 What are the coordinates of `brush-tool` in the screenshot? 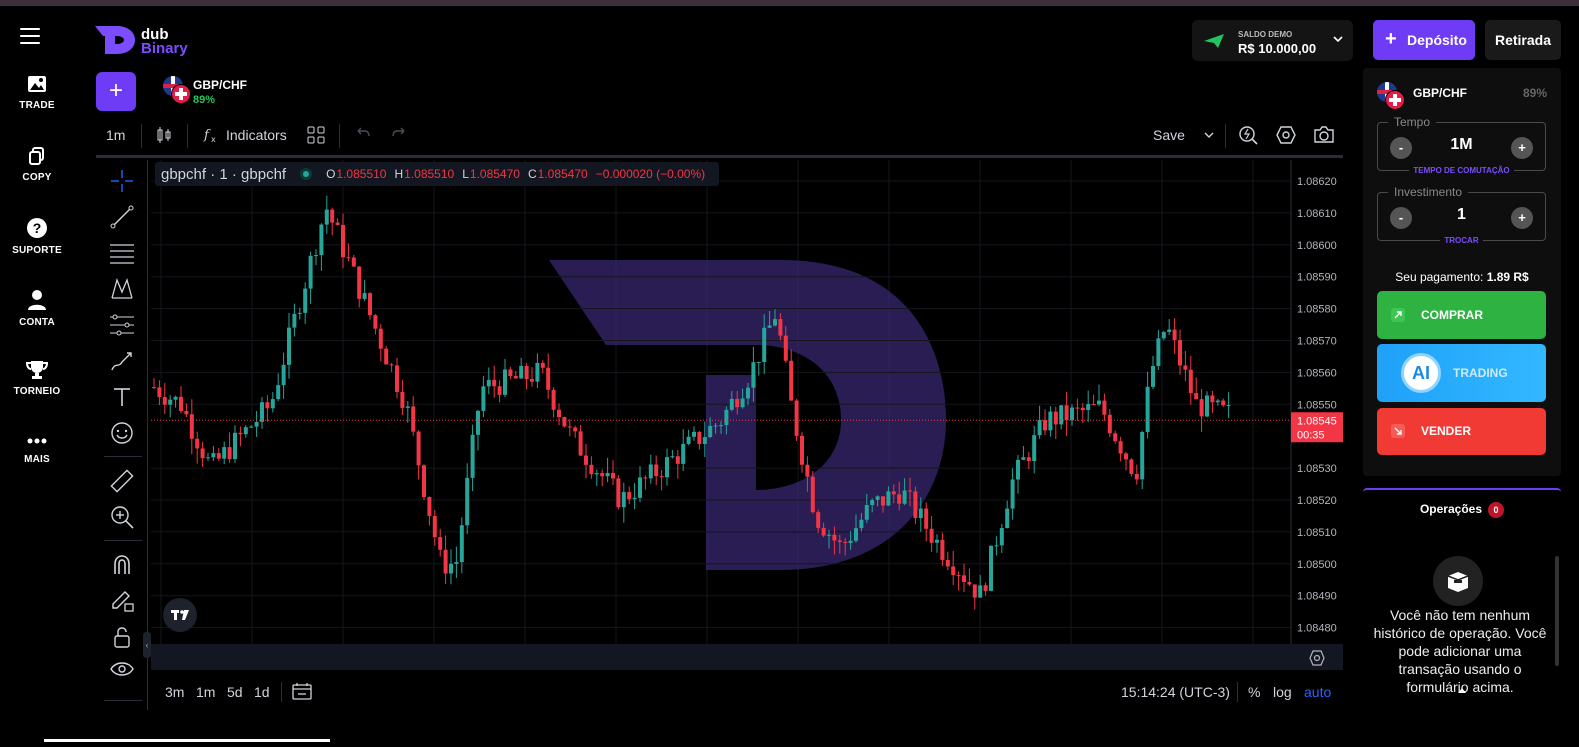 It's located at (122, 361).